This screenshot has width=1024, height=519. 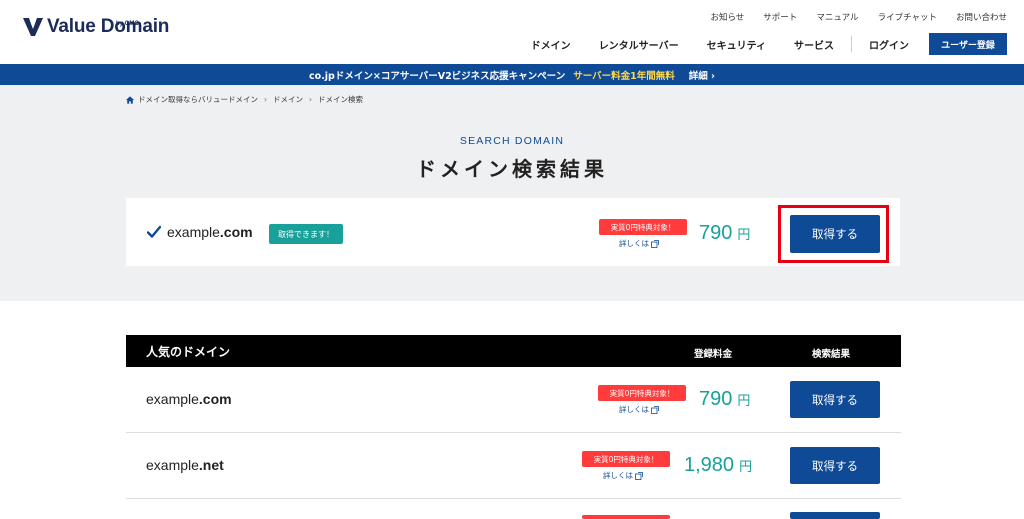 What do you see at coordinates (108, 26) in the screenshot?
I see `logo-text: Value Domain` at bounding box center [108, 26].